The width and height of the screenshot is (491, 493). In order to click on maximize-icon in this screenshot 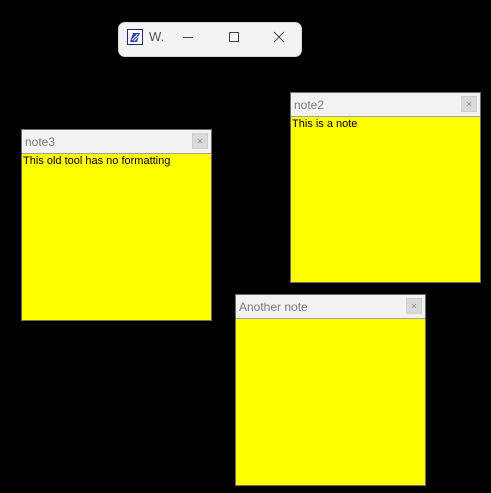, I will do `click(234, 37)`.